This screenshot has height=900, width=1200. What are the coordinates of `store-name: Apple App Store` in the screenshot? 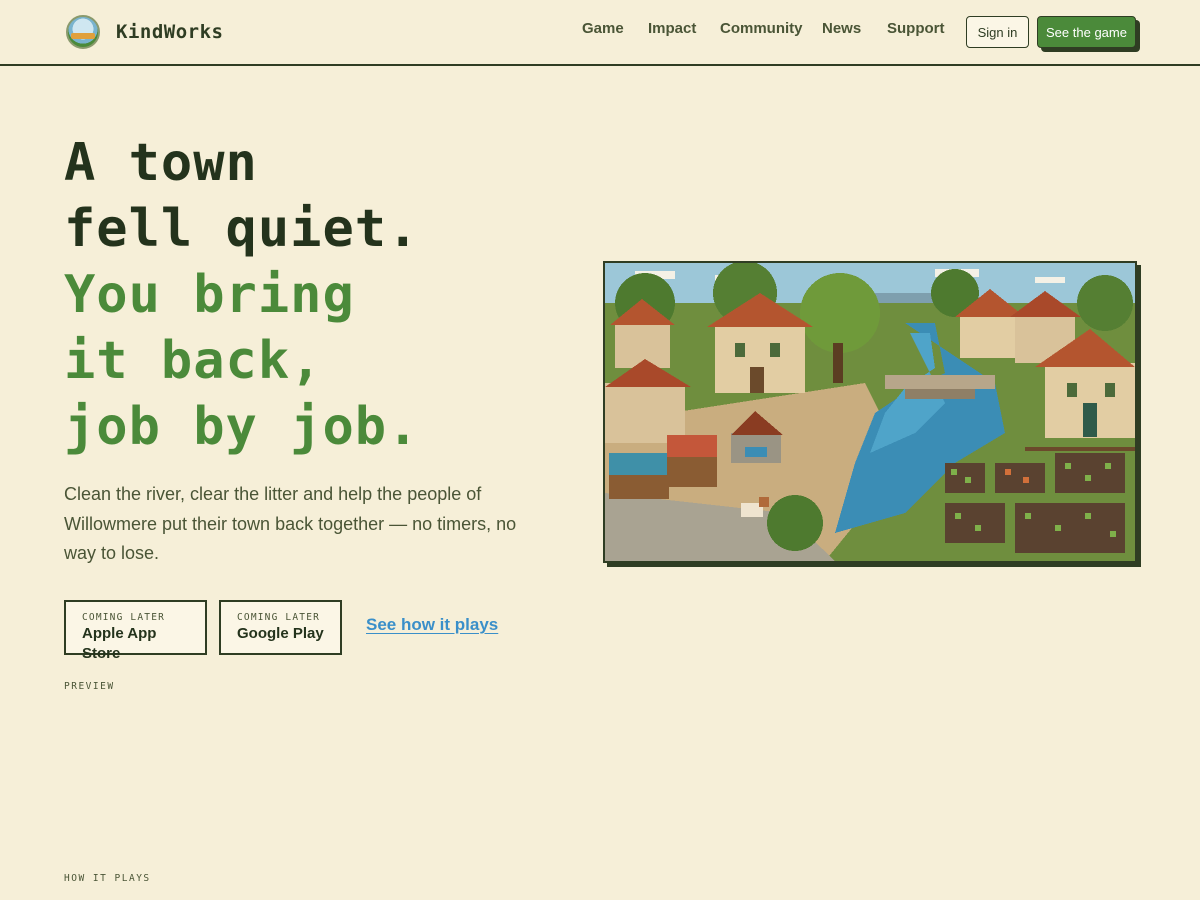 It's located at (119, 643).